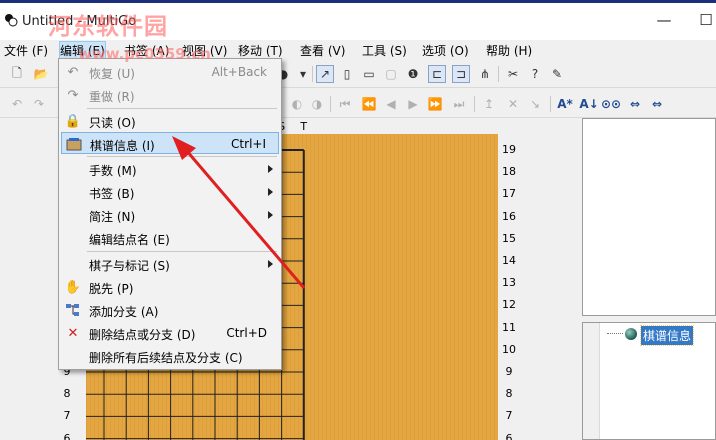 This screenshot has height=440, width=716. Describe the element at coordinates (413, 104) in the screenshot. I see `next-move-icon: ▶` at that location.